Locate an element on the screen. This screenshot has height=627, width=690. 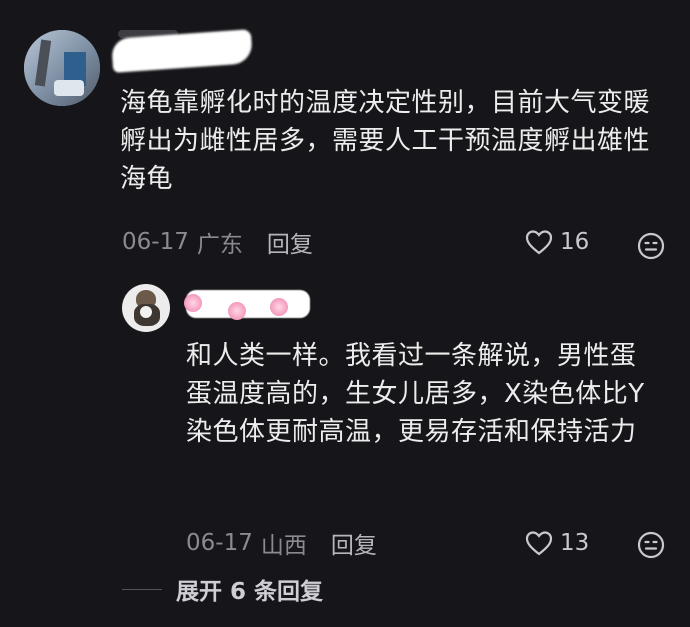
reply-date: 06-17 is located at coordinates (219, 543).